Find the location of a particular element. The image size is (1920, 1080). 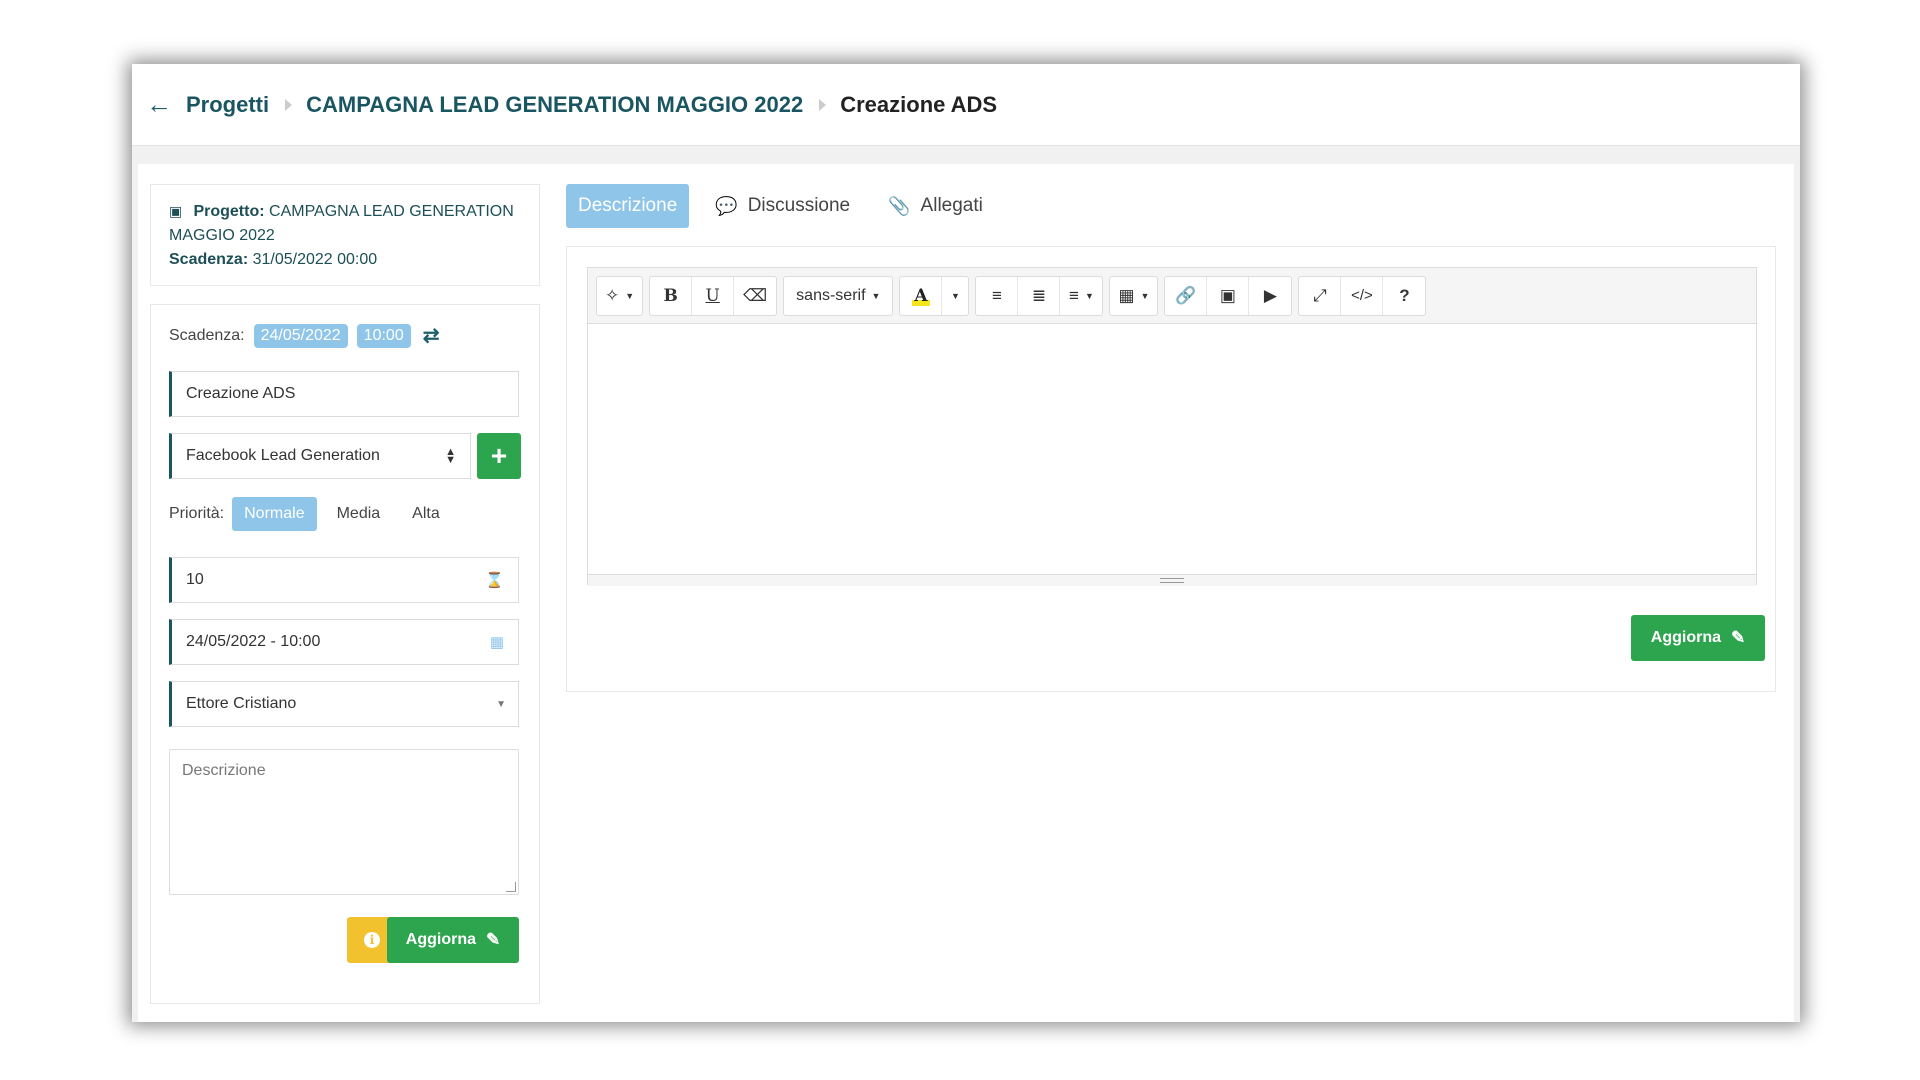

text-color-button: A is located at coordinates (921, 295).